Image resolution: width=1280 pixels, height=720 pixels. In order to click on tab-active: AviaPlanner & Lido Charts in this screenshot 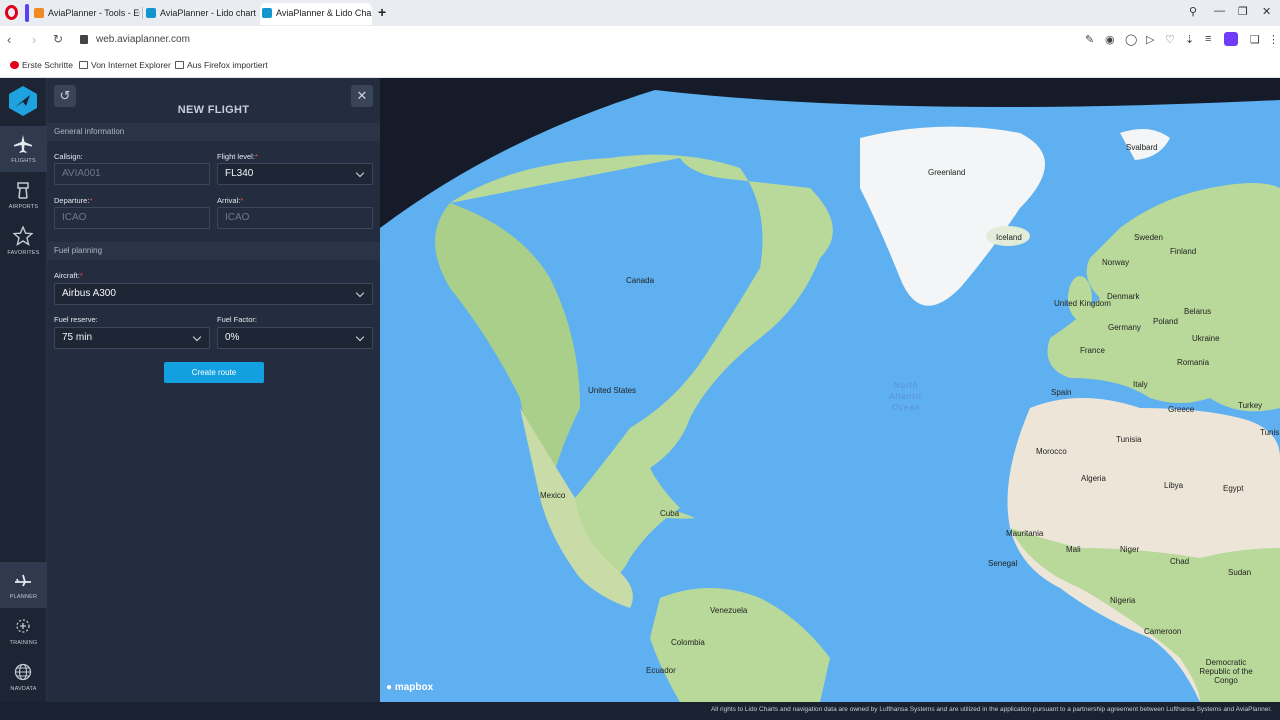, I will do `click(316, 14)`.